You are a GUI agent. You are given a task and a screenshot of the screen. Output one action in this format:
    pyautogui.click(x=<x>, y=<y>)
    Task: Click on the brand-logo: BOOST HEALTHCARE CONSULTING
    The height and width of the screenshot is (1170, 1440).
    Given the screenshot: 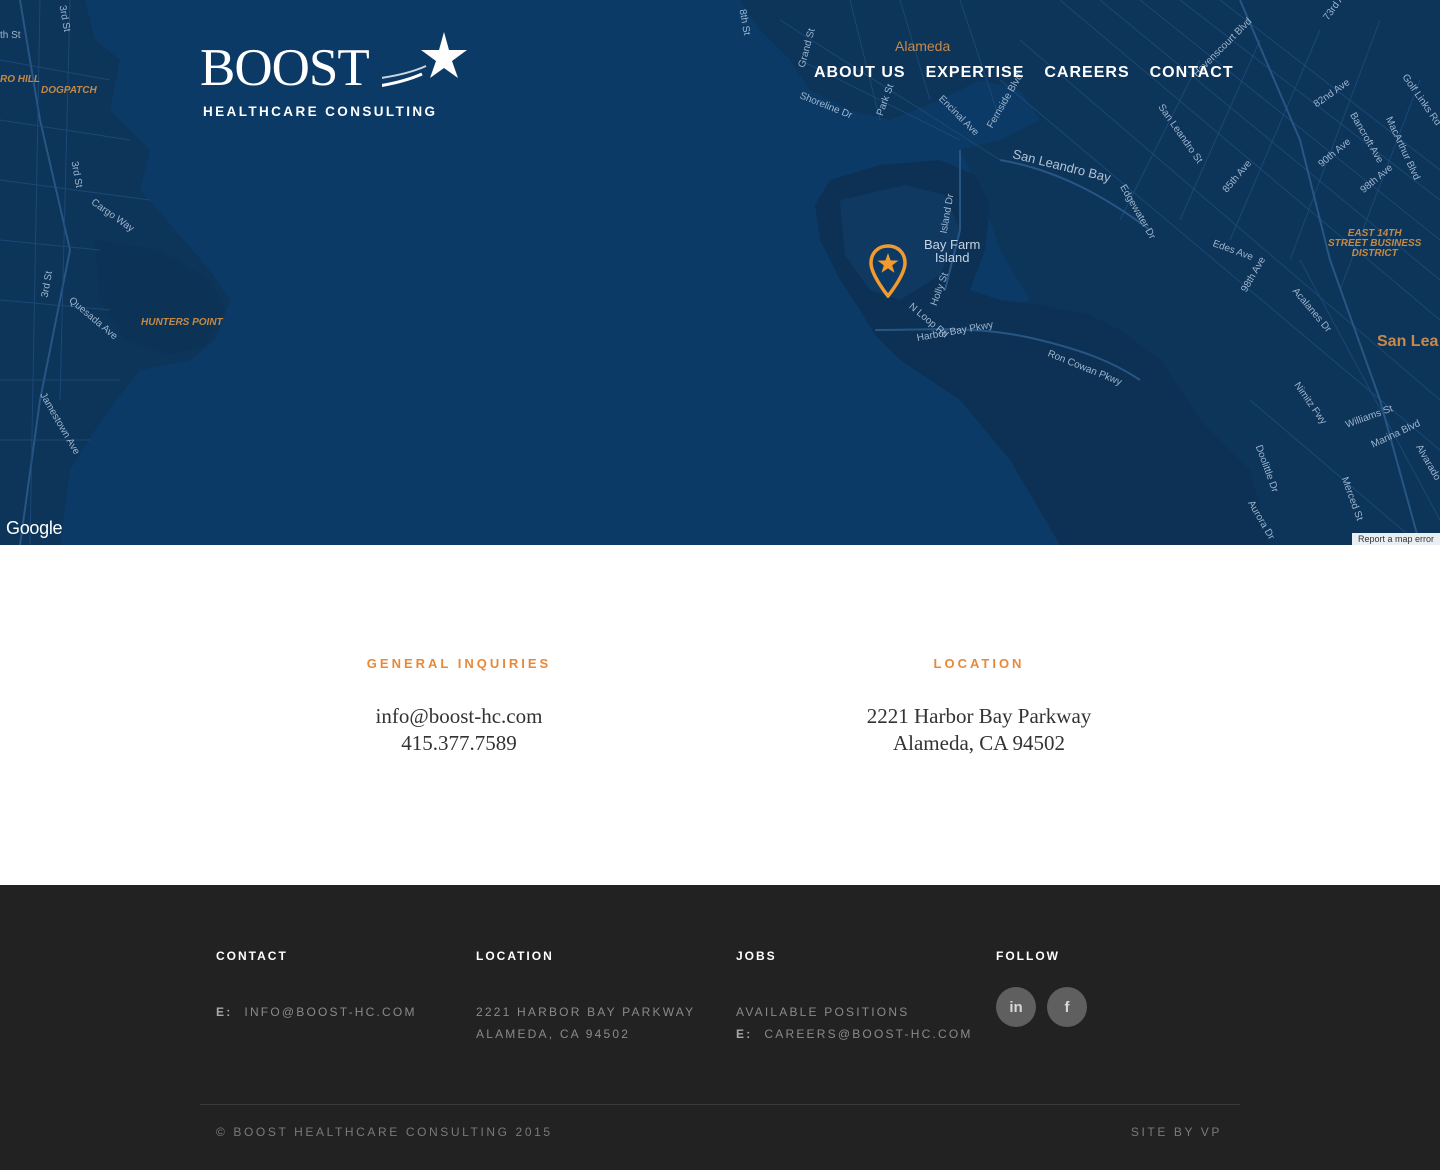 What is the action you would take?
    pyautogui.click(x=335, y=77)
    